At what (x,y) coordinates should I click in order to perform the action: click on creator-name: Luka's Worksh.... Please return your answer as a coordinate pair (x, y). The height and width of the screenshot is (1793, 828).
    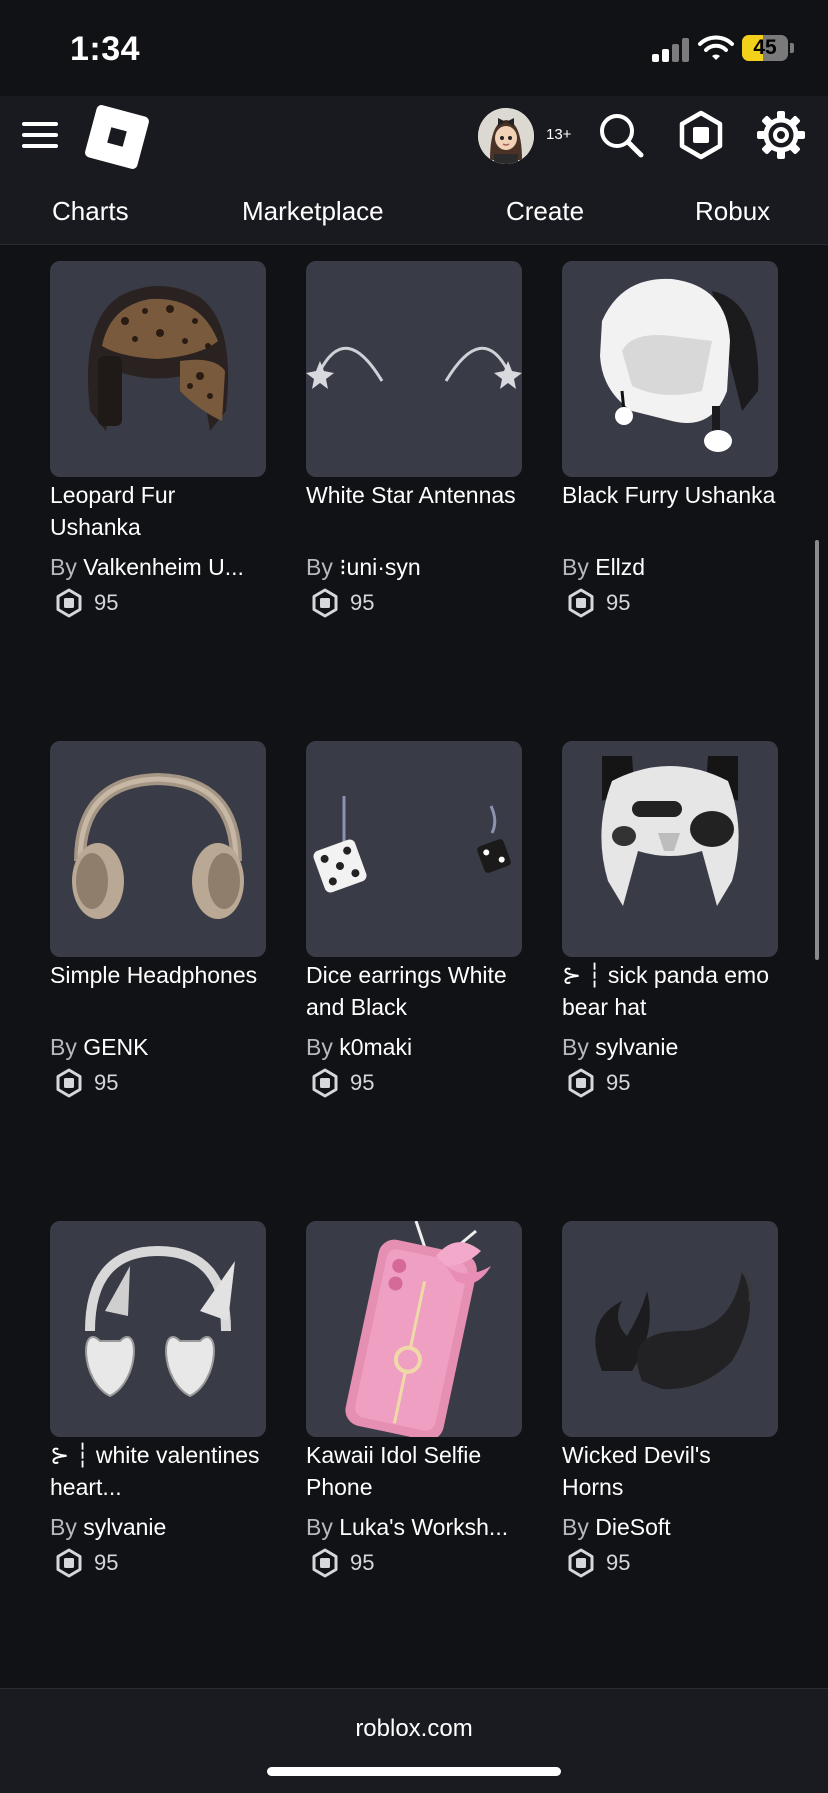
    Looking at the image, I should click on (423, 1527).